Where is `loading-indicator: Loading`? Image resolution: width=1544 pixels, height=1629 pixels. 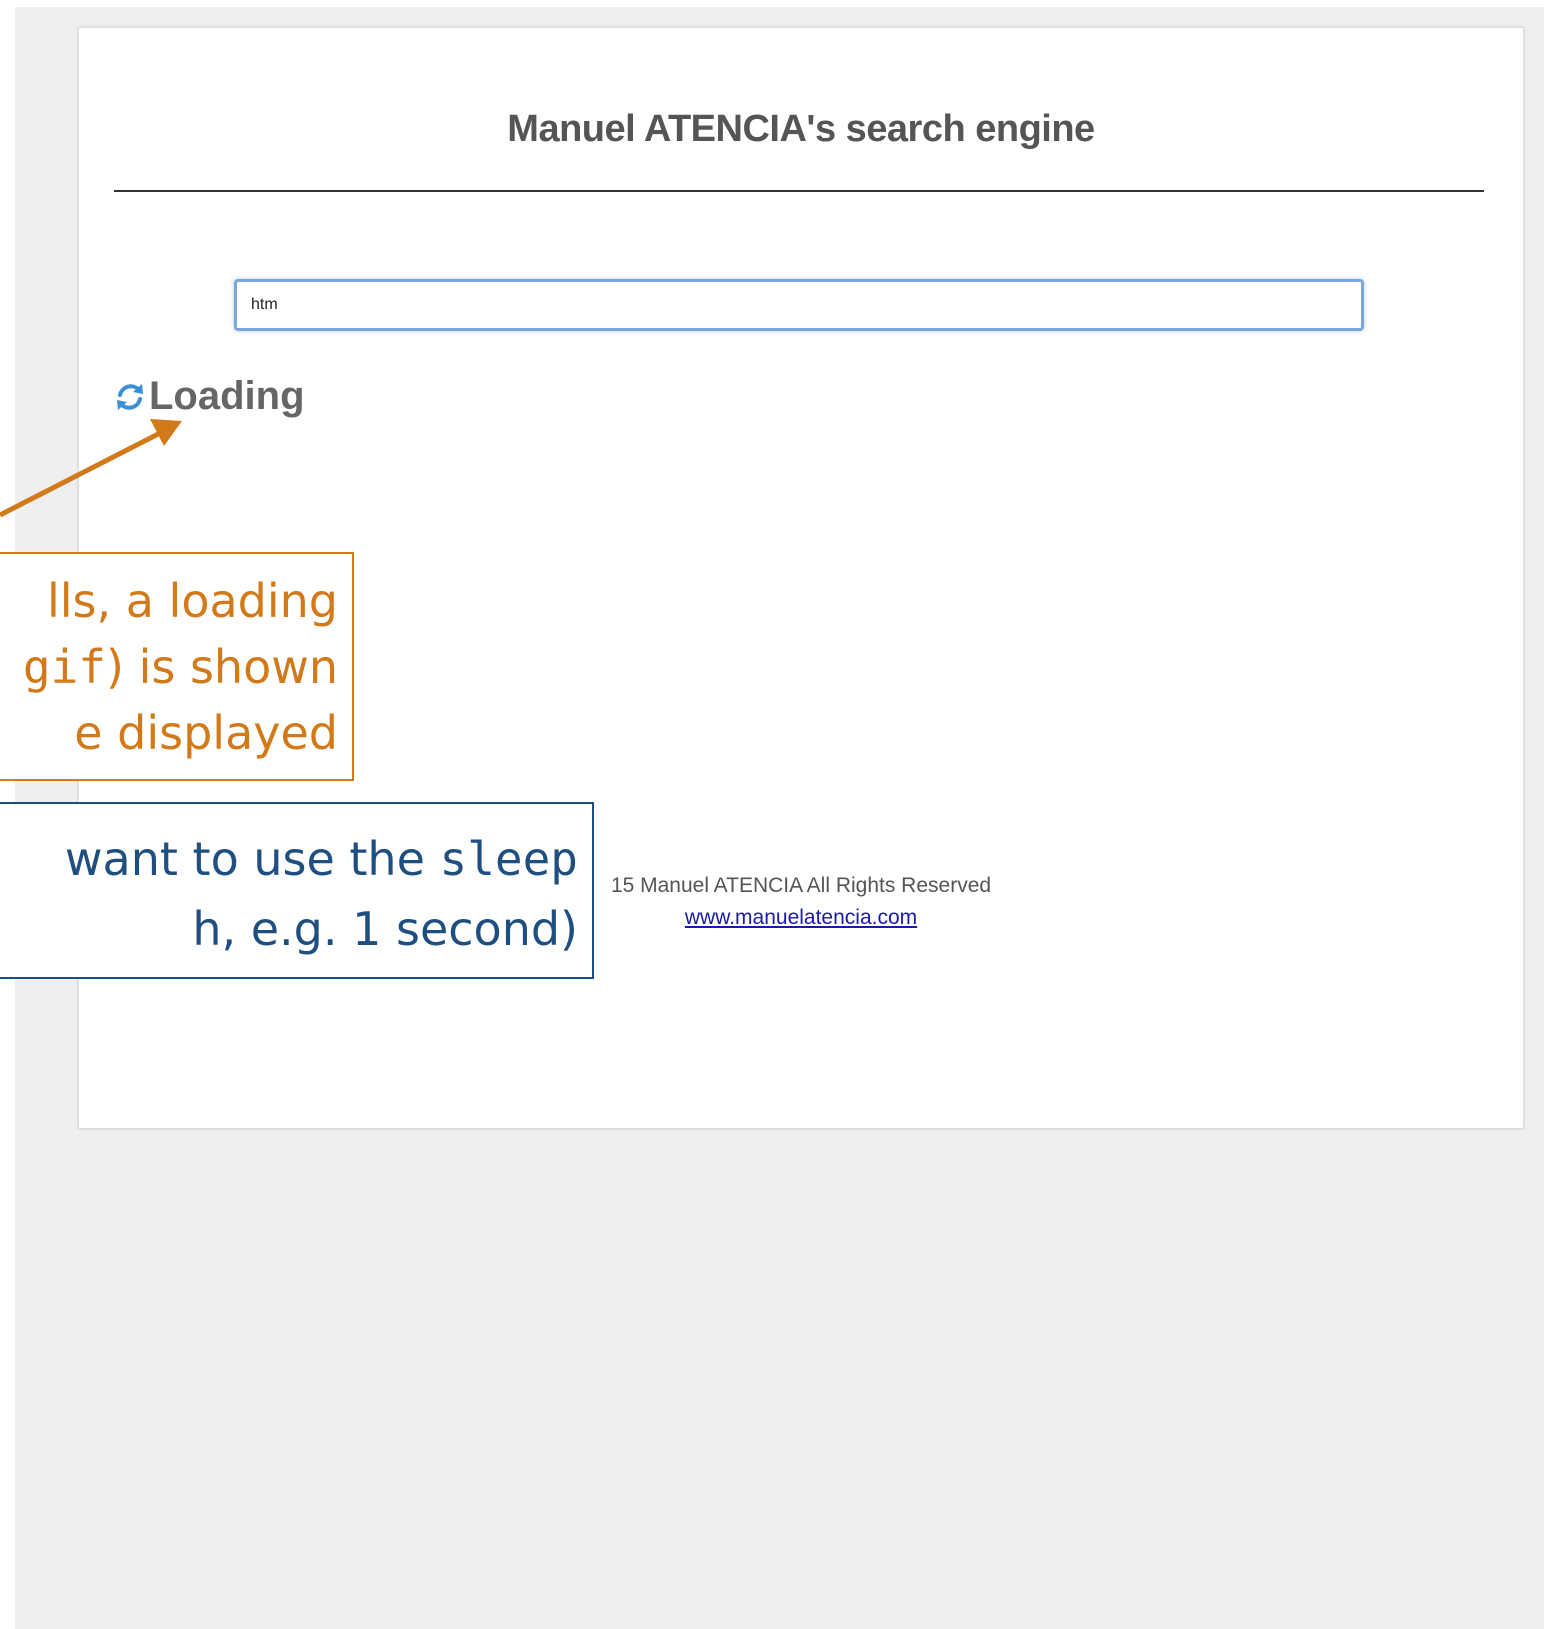 loading-indicator: Loading is located at coordinates (209, 396).